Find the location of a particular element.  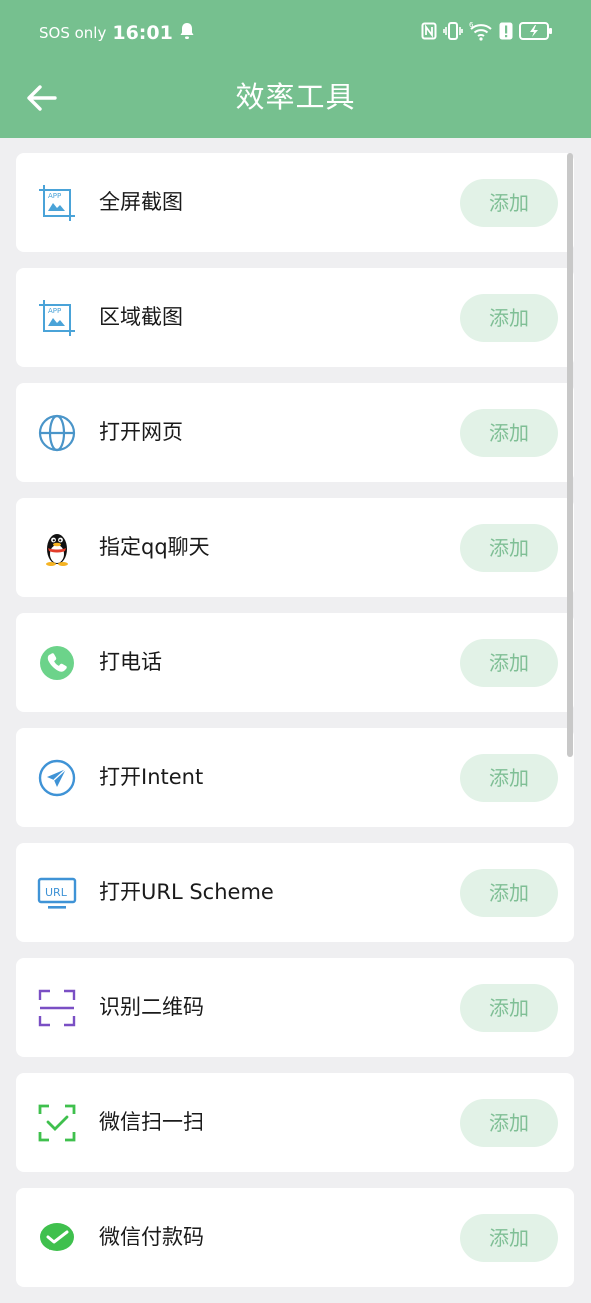

tool-item-recognize-qr: 识别二维码 添加 is located at coordinates (295, 1007).